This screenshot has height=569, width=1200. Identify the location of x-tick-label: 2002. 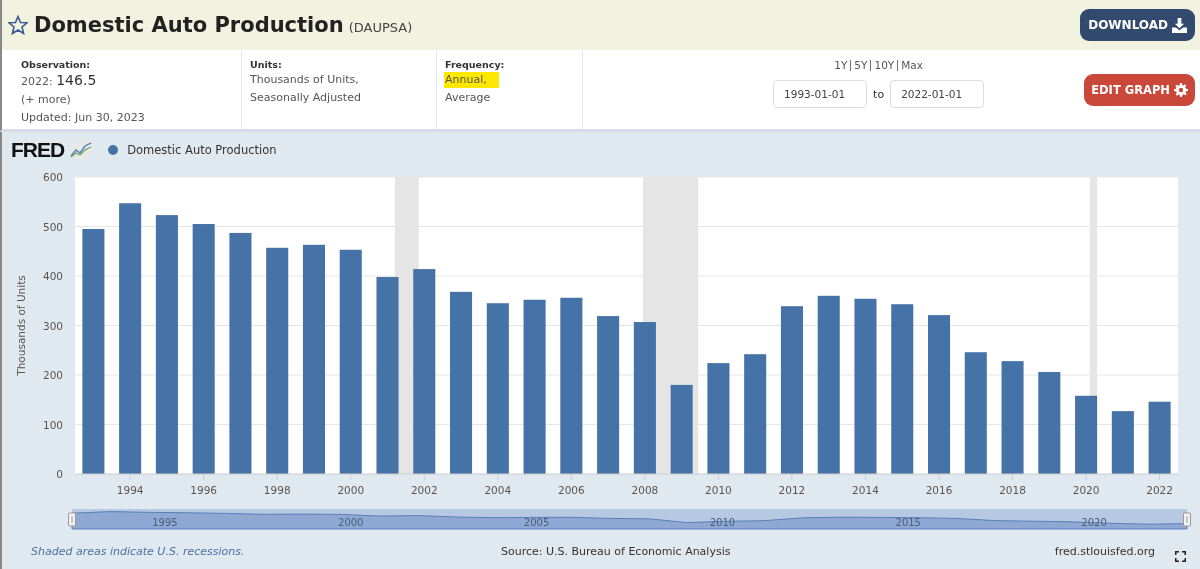
(424, 490).